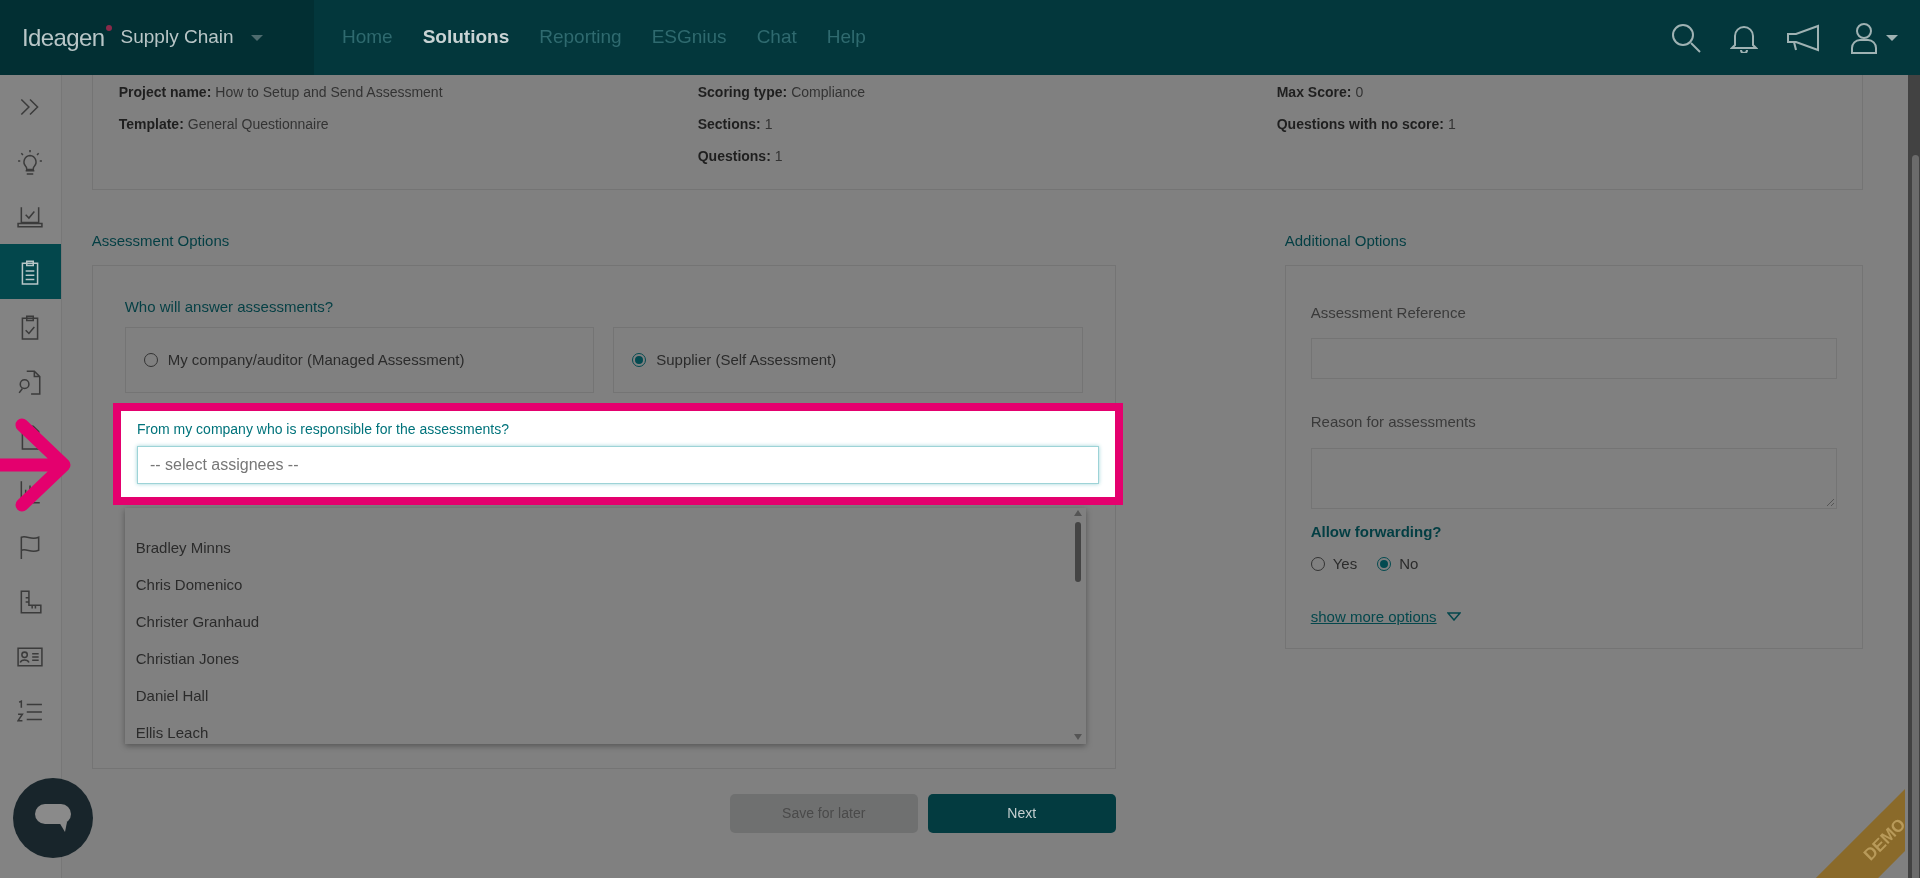 Image resolution: width=1920 pixels, height=878 pixels. I want to click on page-scrollbar, so click(1913, 476).